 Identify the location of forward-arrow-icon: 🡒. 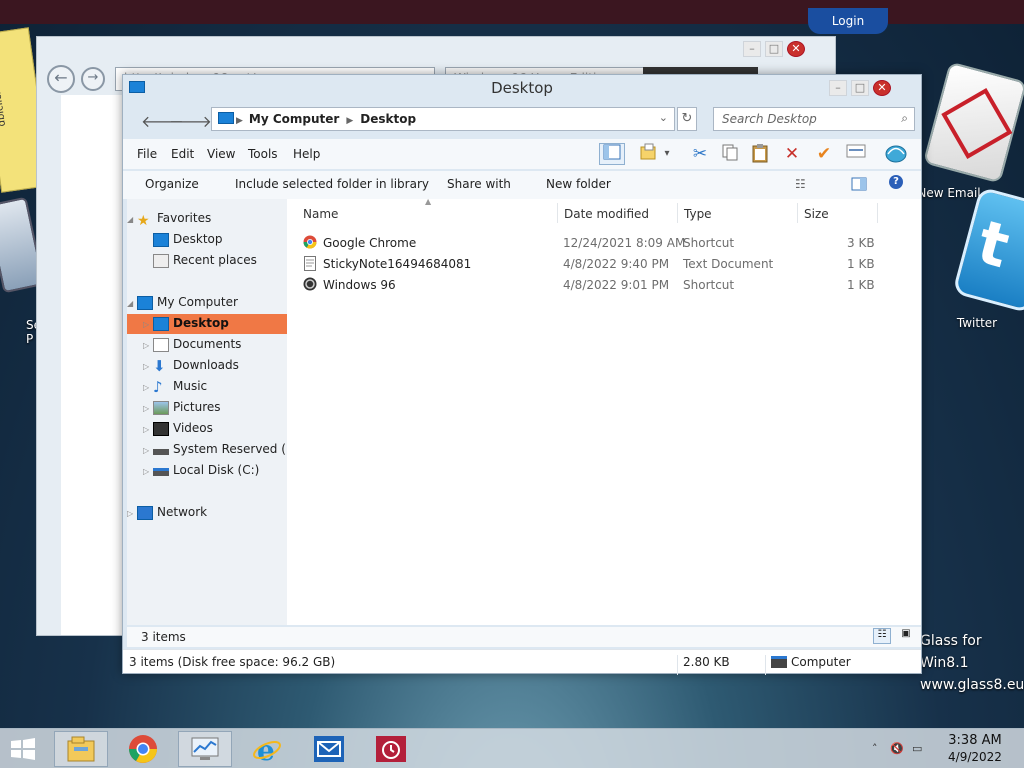
(190, 121).